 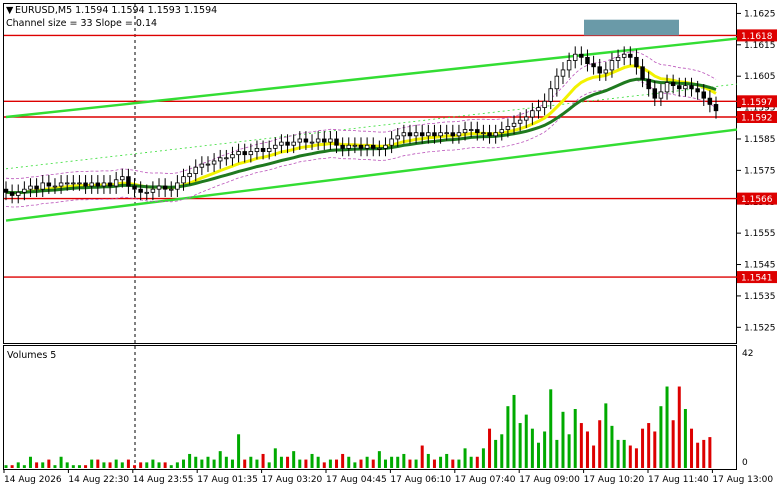 I want to click on time-tick-label: 17 Aug 13:00, so click(x=742, y=480).